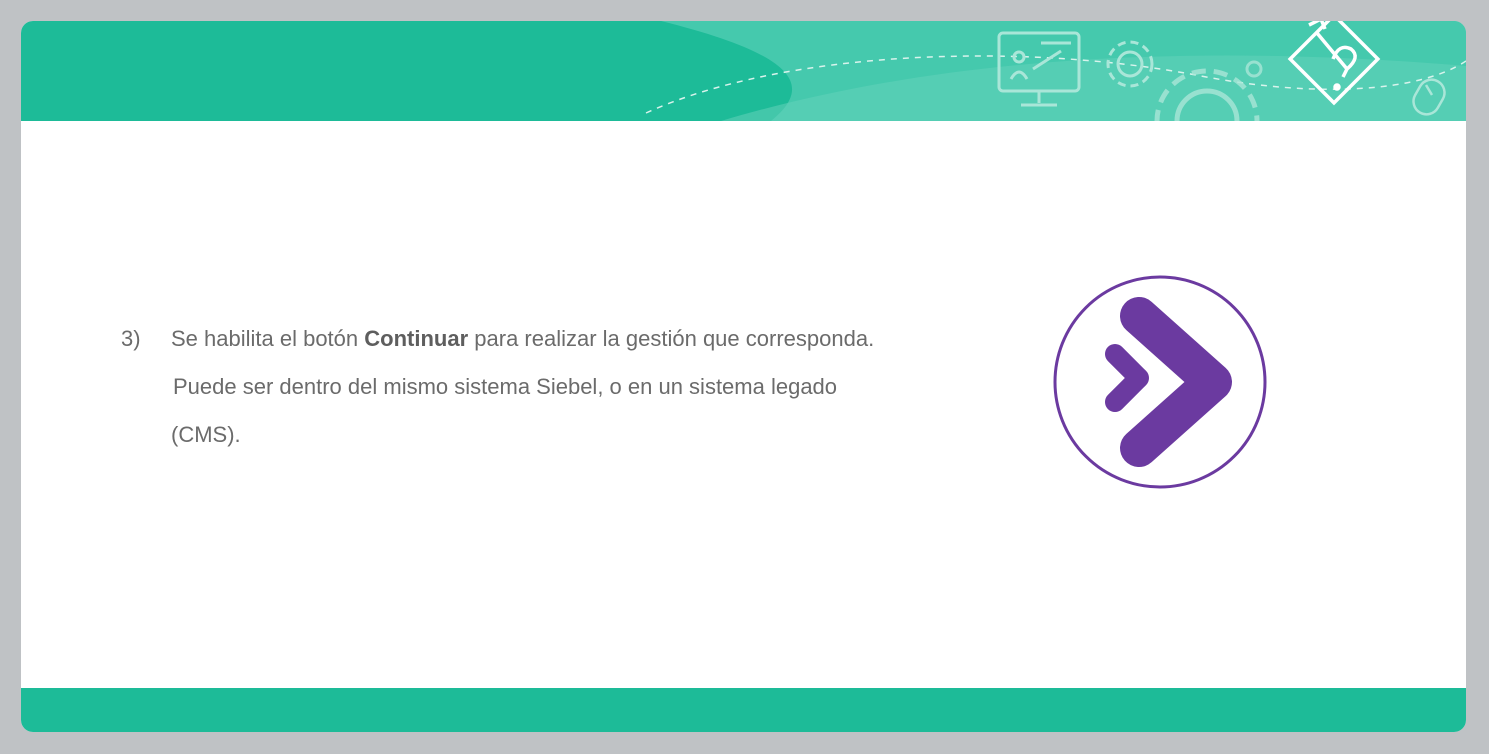 The width and height of the screenshot is (1489, 754). What do you see at coordinates (743, 710) in the screenshot?
I see `footer-bar` at bounding box center [743, 710].